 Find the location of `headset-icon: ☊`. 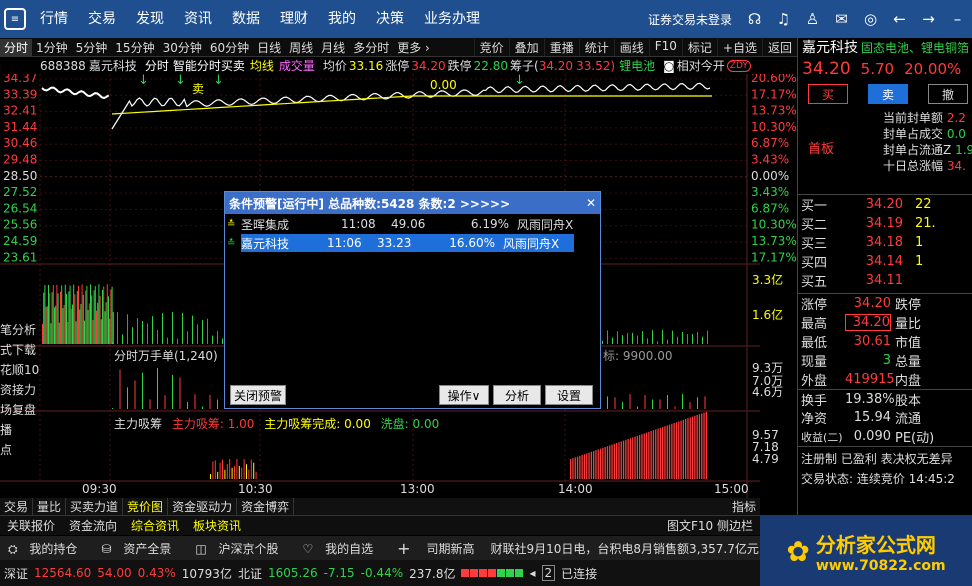

headset-icon: ☊ is located at coordinates (754, 19).